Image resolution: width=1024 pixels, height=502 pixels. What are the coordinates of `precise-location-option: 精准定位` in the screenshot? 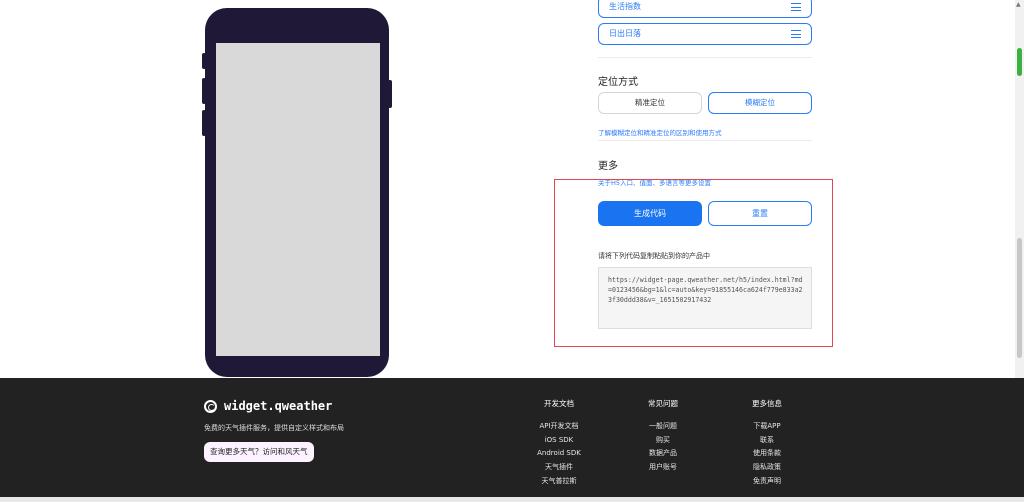 It's located at (650, 103).